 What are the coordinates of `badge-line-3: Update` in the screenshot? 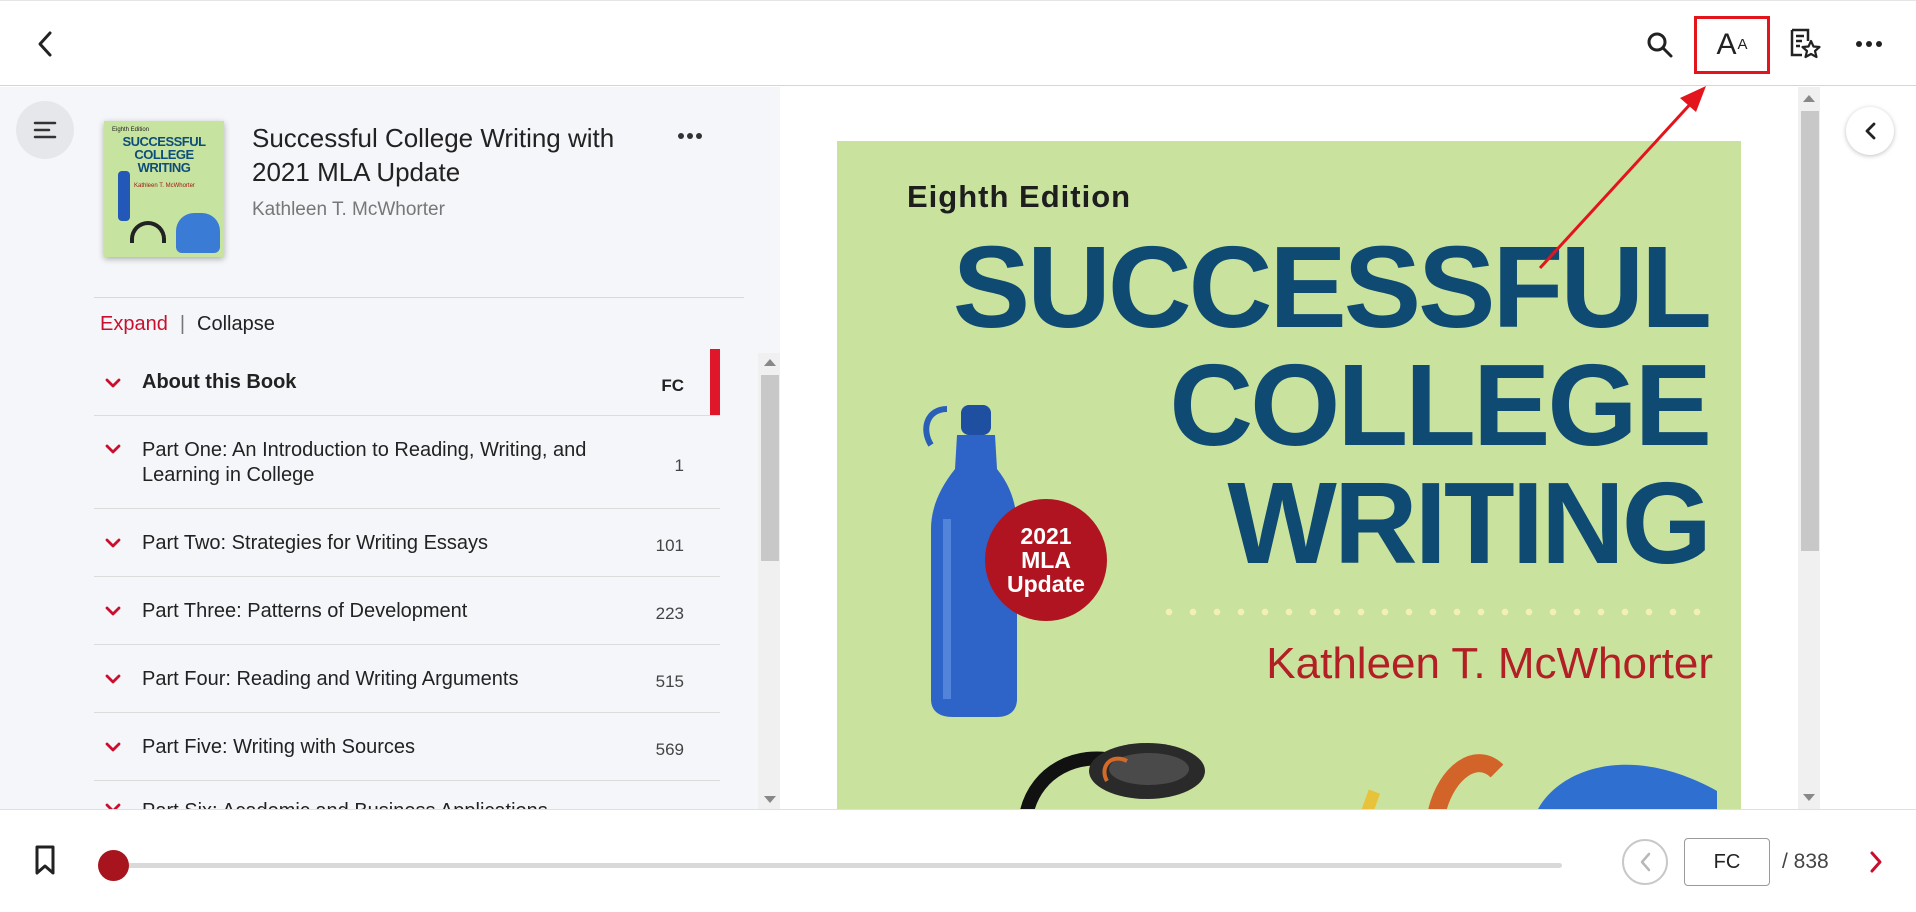 It's located at (1046, 584).